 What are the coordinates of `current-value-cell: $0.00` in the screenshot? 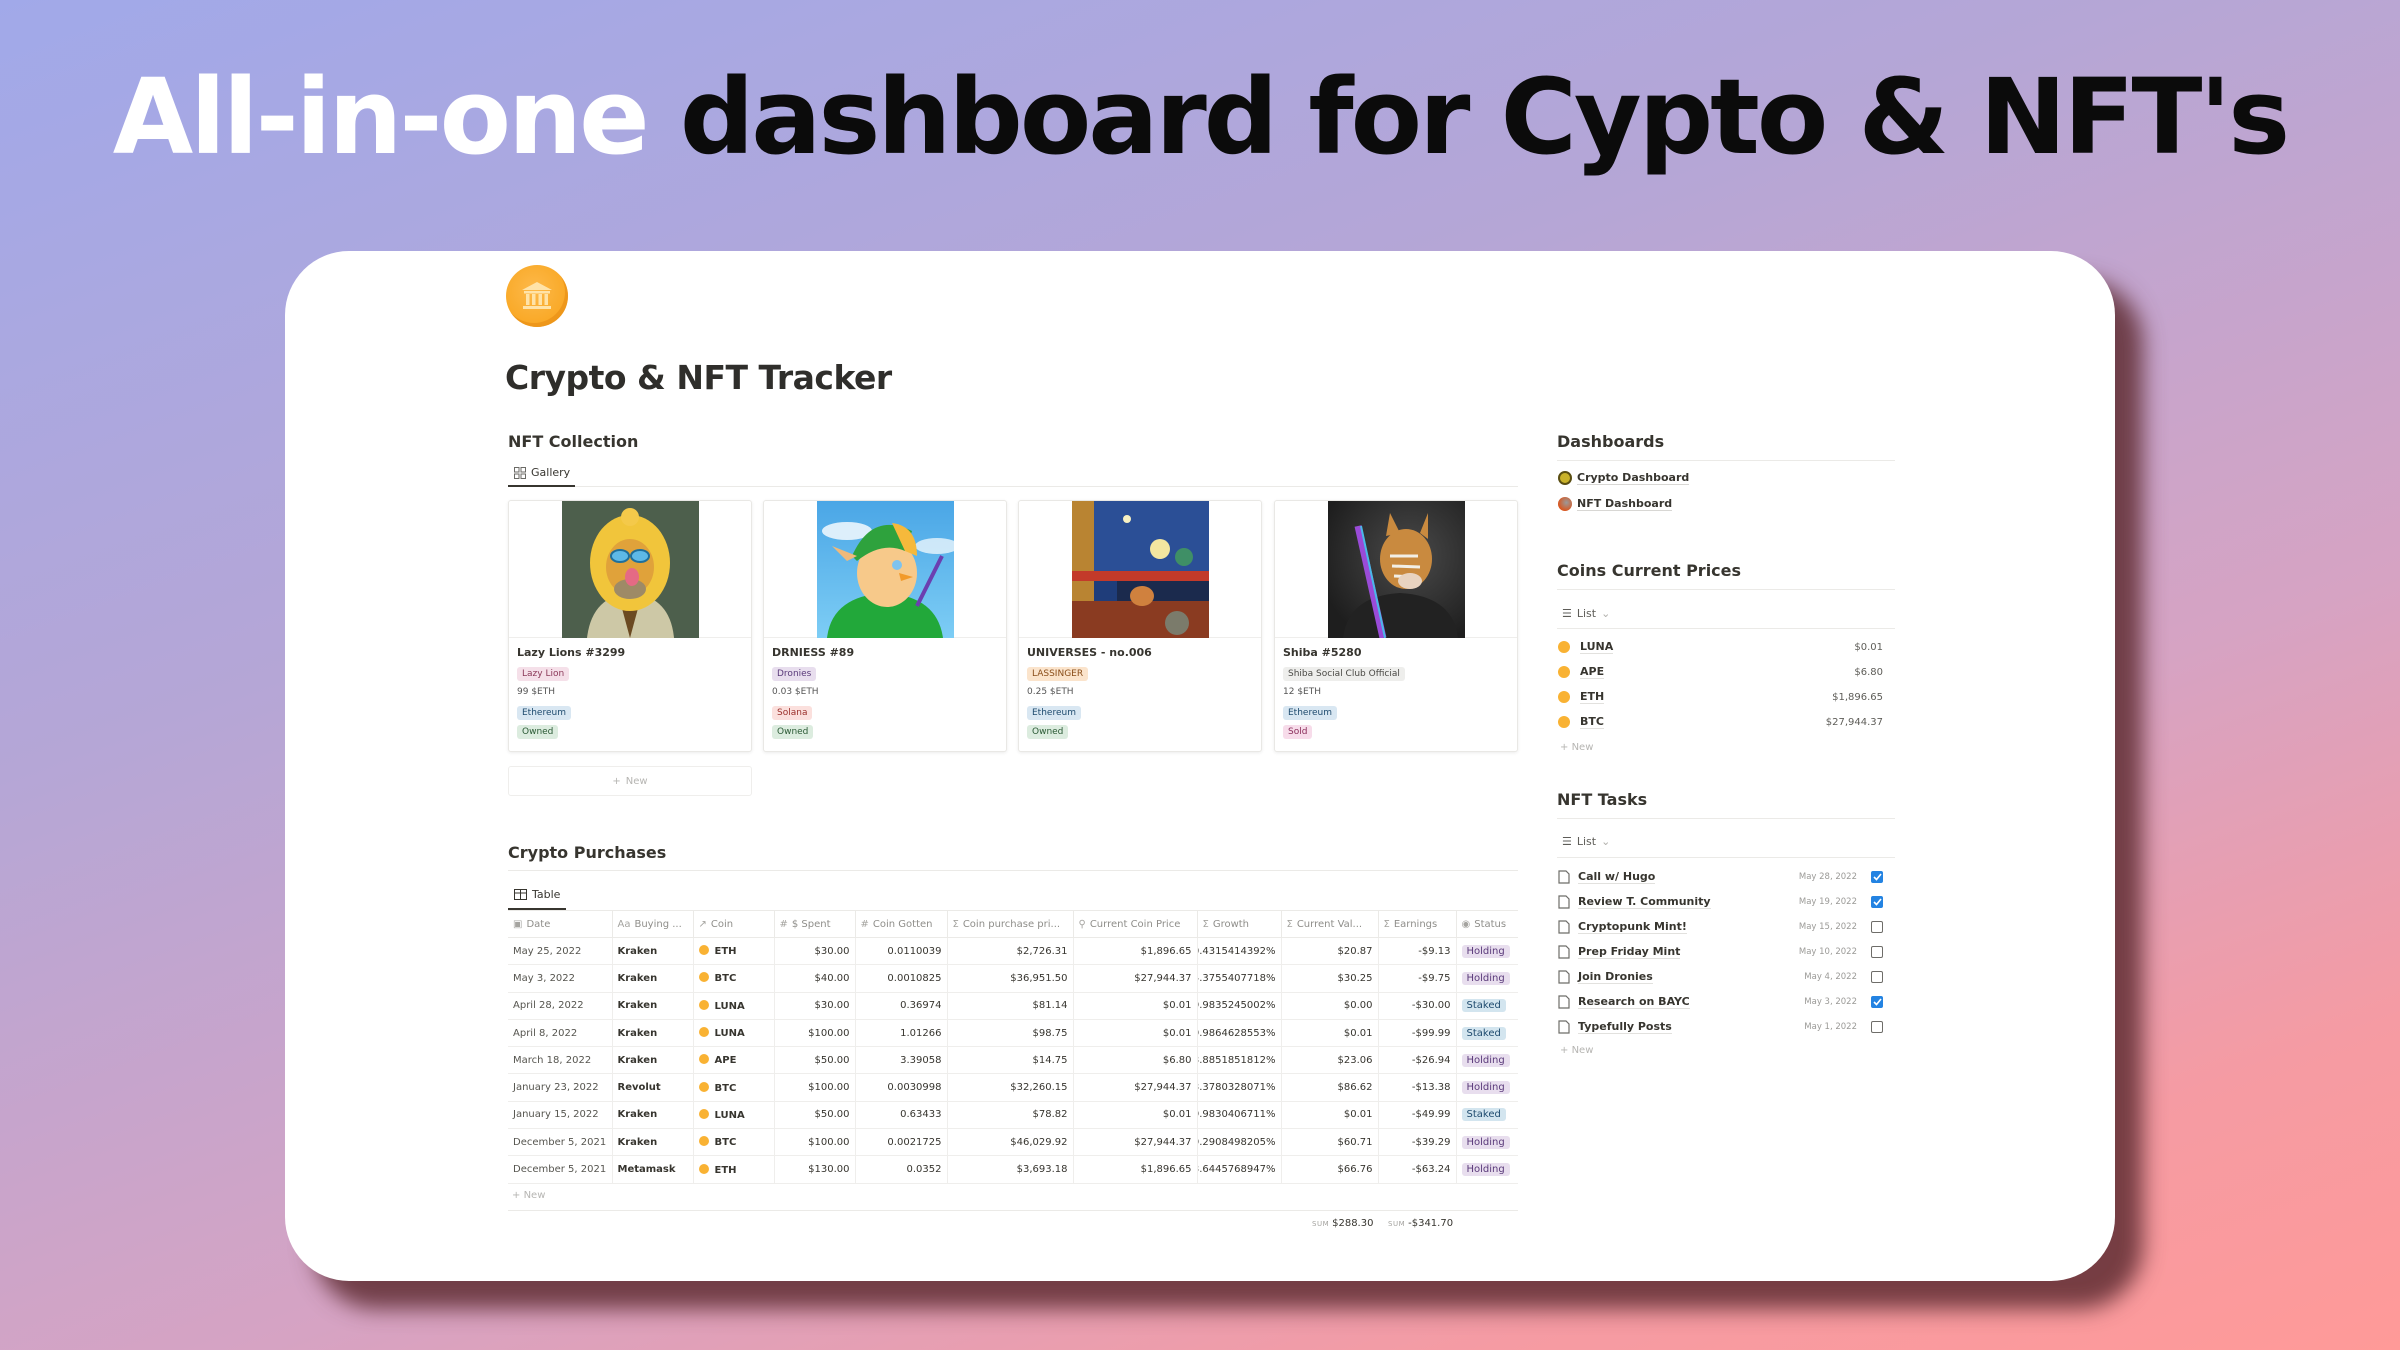 It's located at (1330, 1006).